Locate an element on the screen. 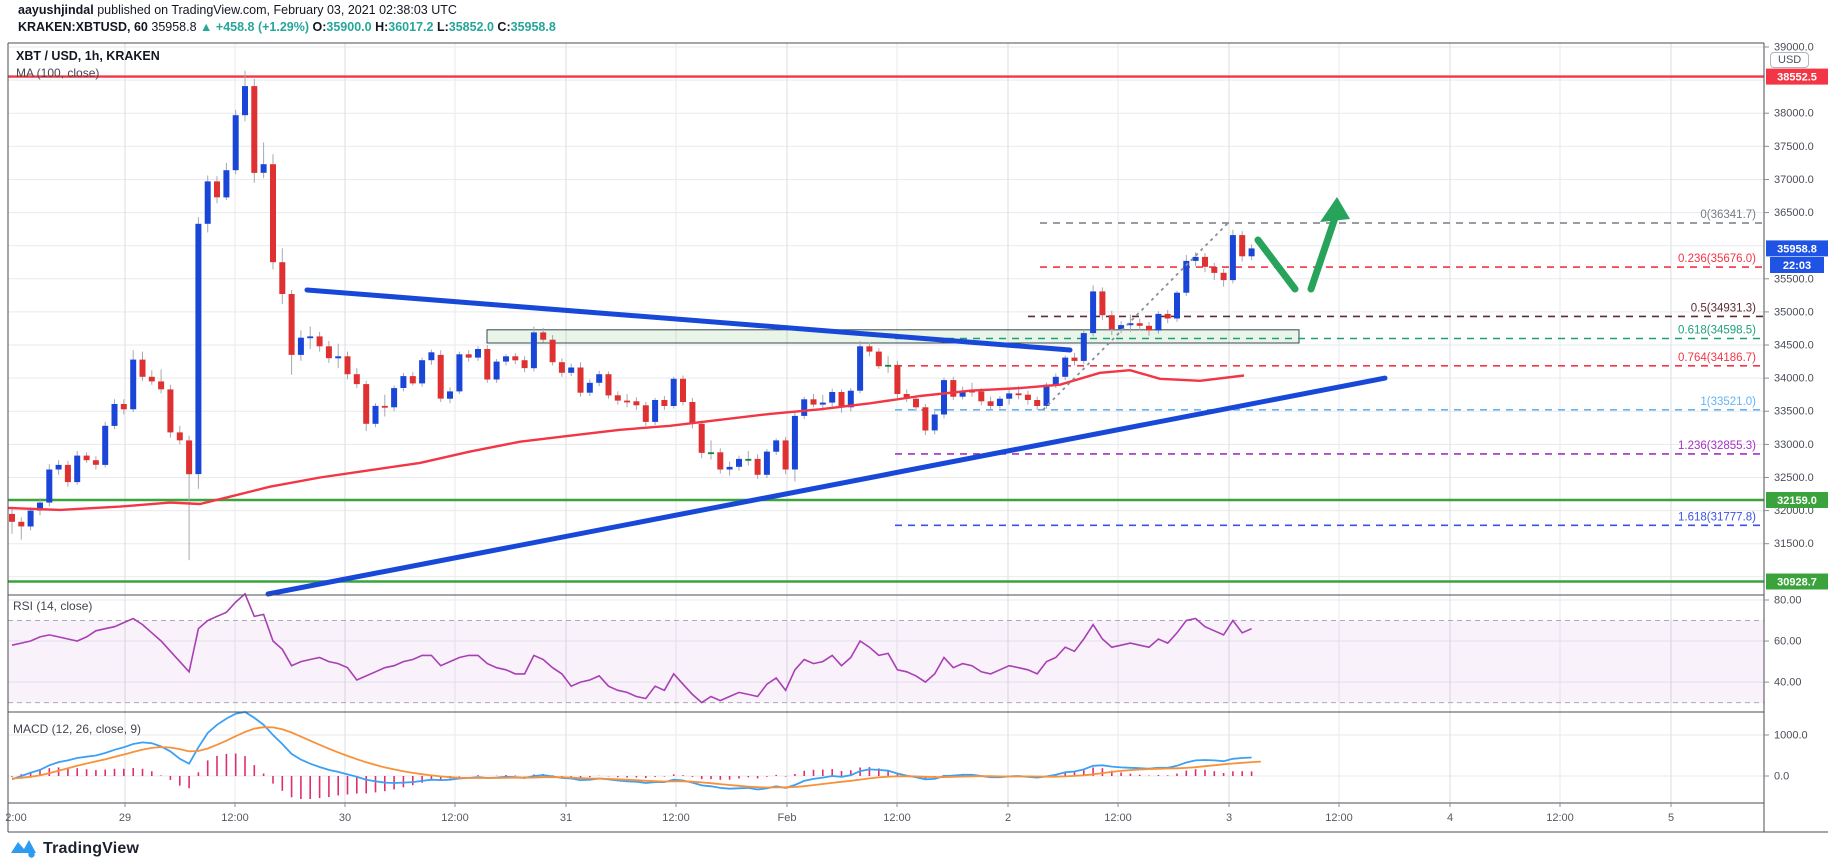 This screenshot has height=868, width=1828. svg-text: 0.0 is located at coordinates (1781, 777).